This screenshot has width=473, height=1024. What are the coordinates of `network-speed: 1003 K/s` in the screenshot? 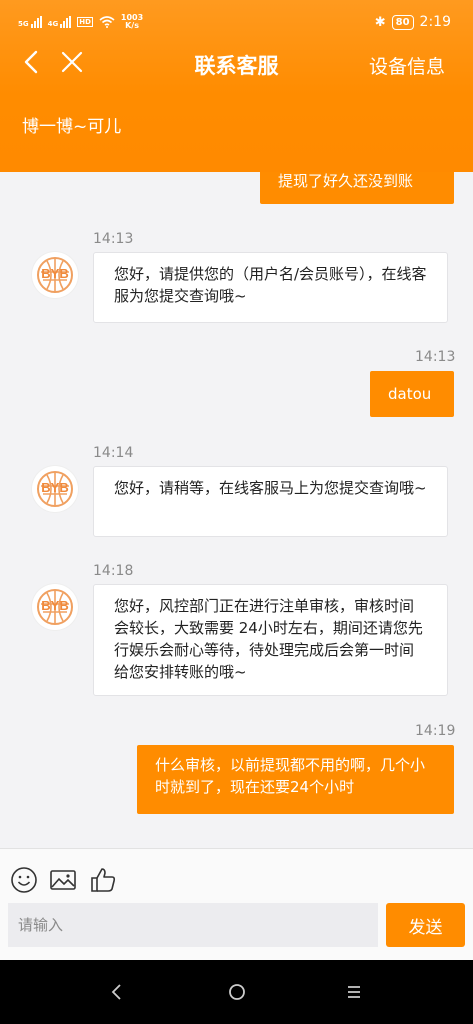 It's located at (132, 22).